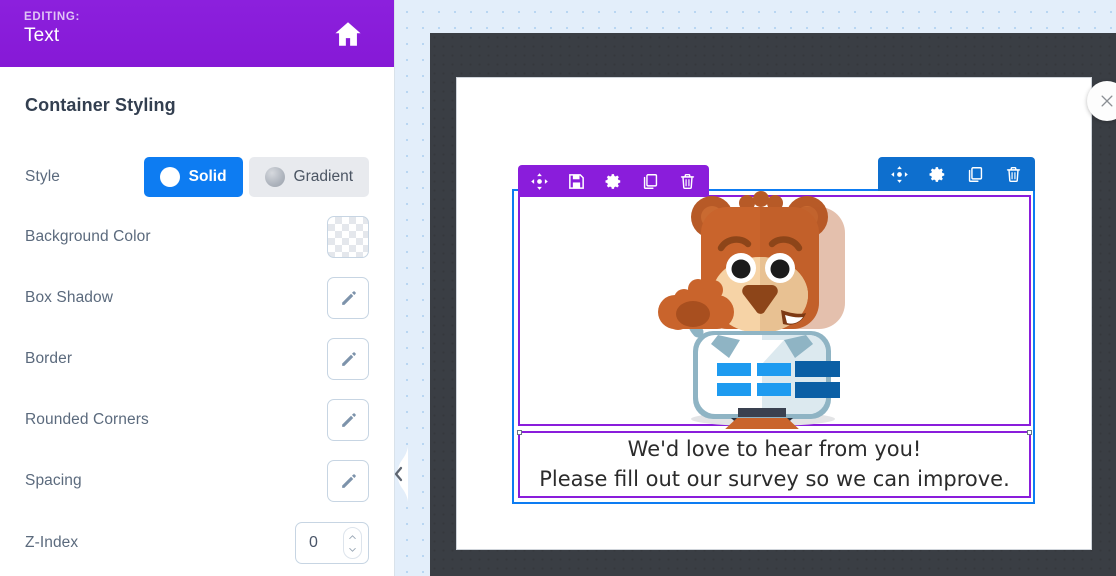  I want to click on z-index-stepper: 0, so click(332, 543).